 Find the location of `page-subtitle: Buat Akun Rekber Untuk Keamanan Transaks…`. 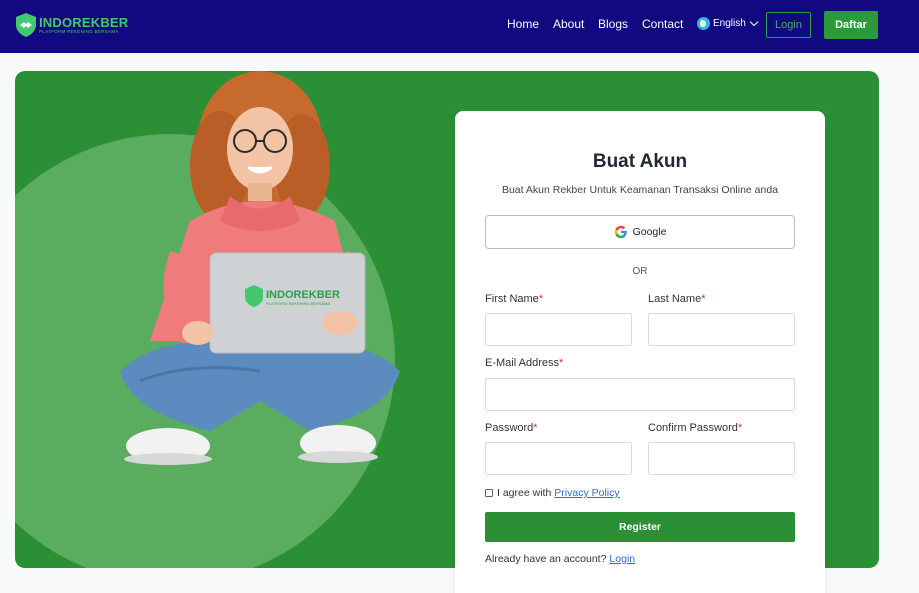

page-subtitle: Buat Akun Rekber Untuk Keamanan Transaks… is located at coordinates (640, 190).